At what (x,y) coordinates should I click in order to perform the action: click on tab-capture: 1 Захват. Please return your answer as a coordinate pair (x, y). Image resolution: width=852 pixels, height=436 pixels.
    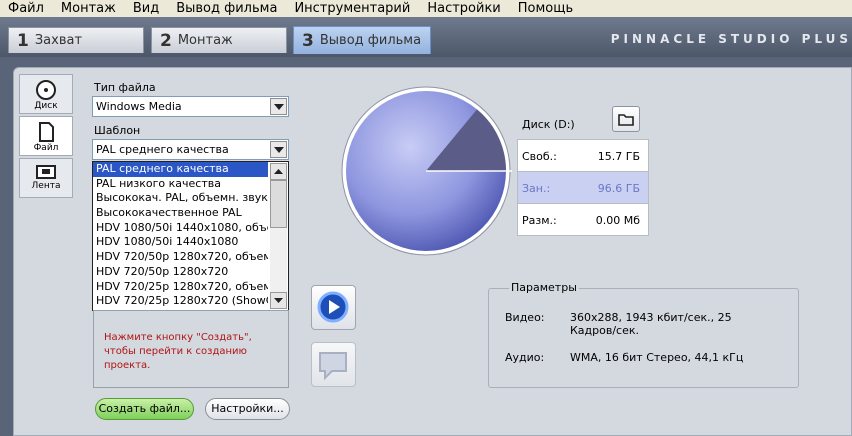
    Looking at the image, I should click on (76, 40).